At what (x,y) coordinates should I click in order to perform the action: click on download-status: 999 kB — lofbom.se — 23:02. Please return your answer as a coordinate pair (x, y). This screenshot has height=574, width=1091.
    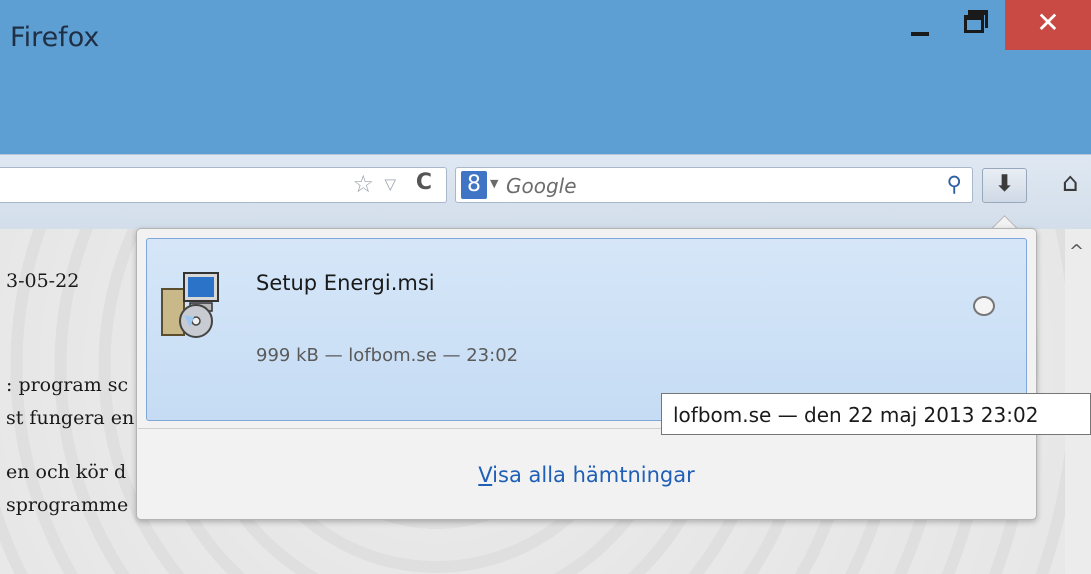
    Looking at the image, I should click on (387, 355).